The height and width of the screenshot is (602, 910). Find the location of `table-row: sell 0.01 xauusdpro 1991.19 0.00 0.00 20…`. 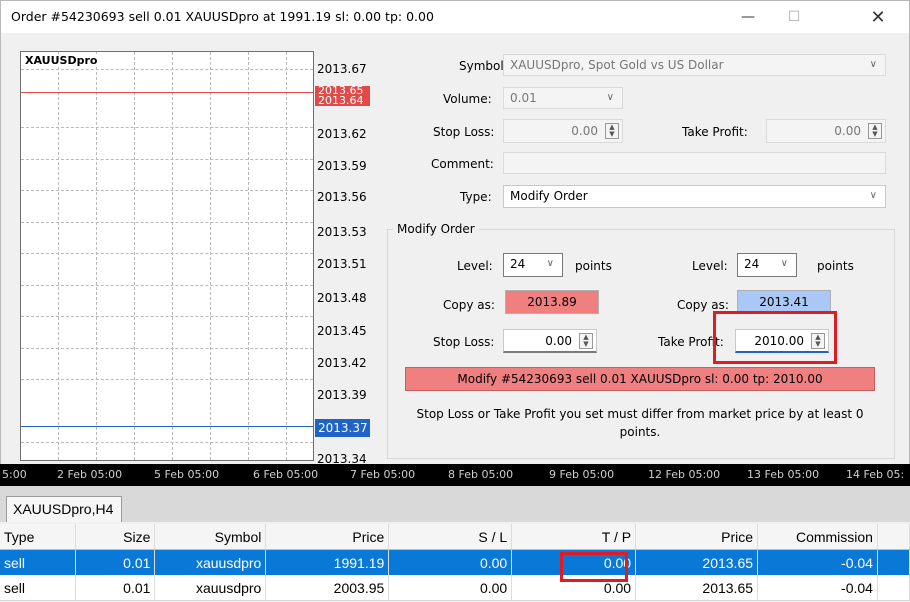

table-row: sell 0.01 xauusdpro 1991.19 0.00 0.00 20… is located at coordinates (455, 562).